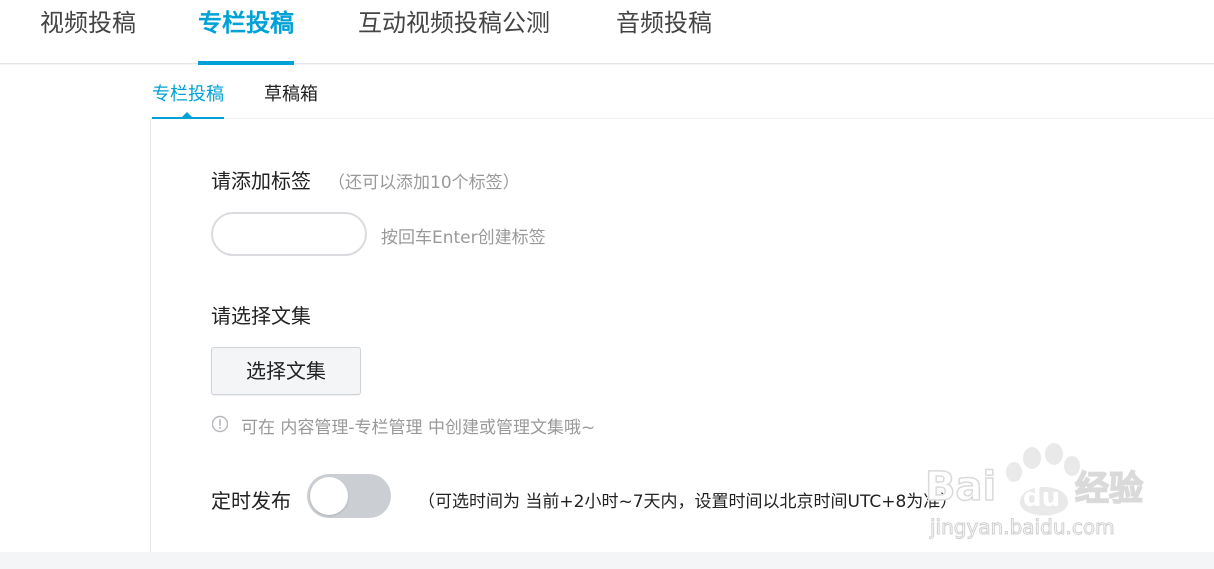  Describe the element at coordinates (286, 371) in the screenshot. I see `select-collection-button: 选择文集` at that location.